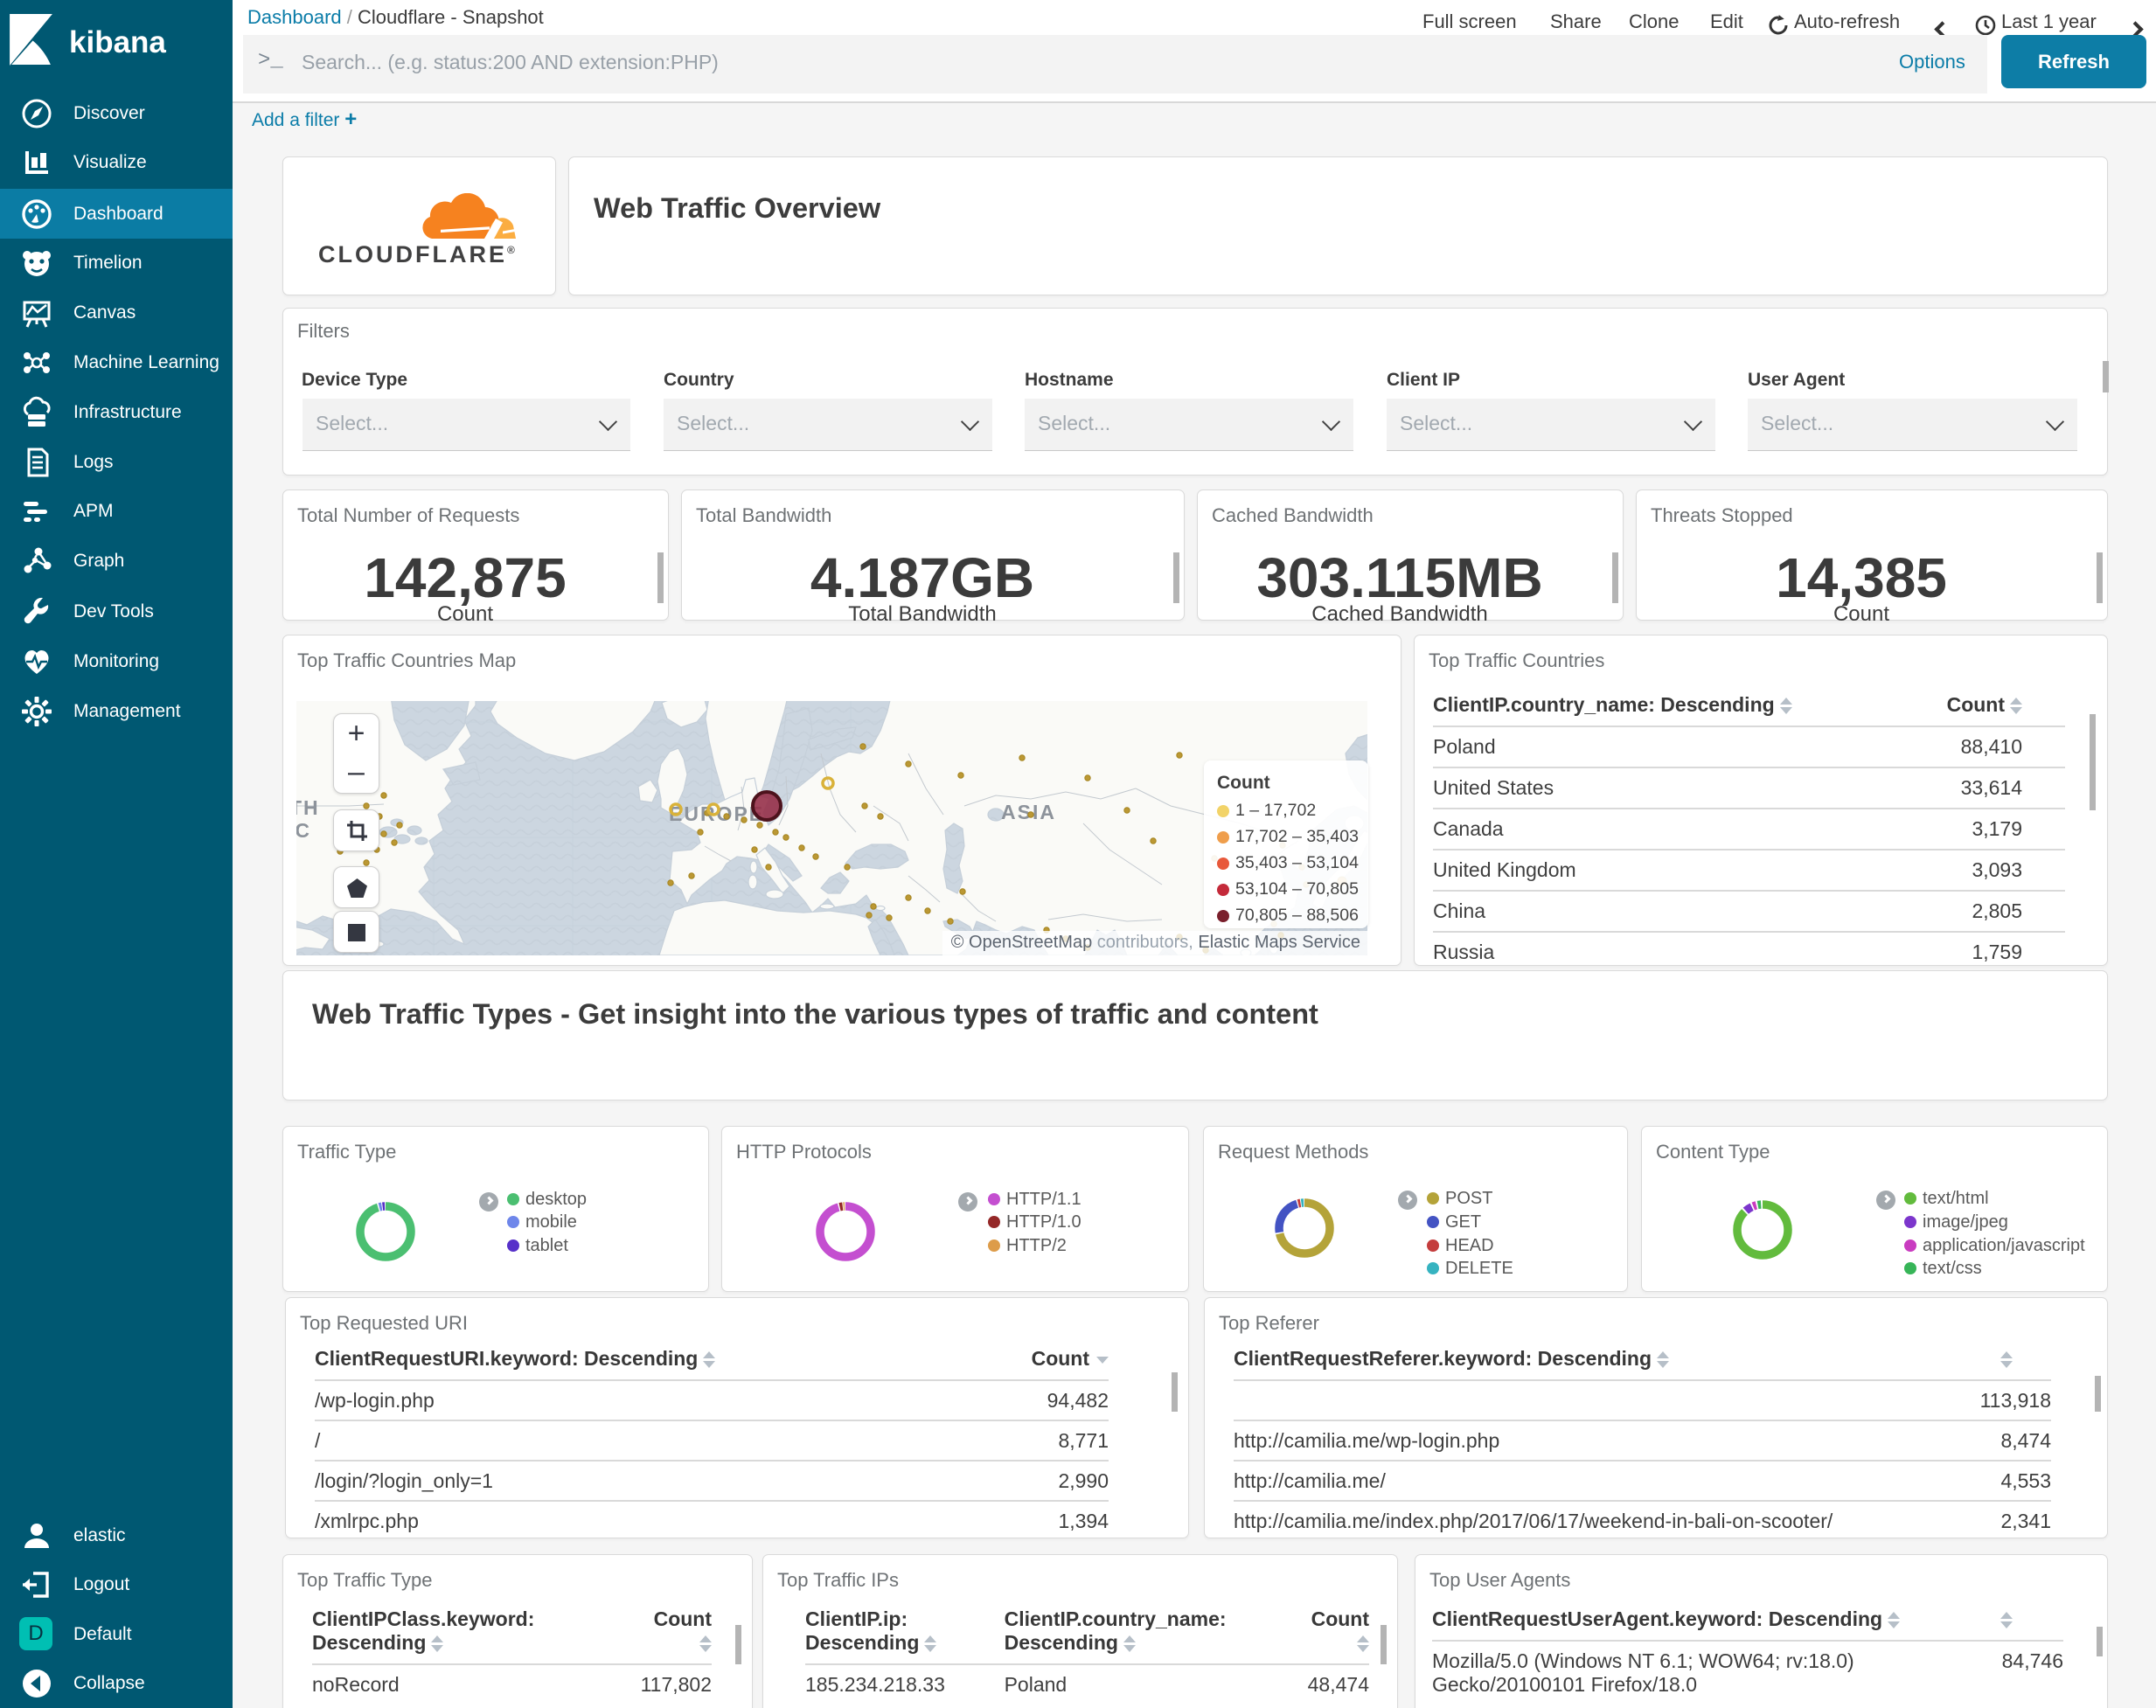  What do you see at coordinates (1028, 812) in the screenshot?
I see `svg-text: ASIA` at bounding box center [1028, 812].